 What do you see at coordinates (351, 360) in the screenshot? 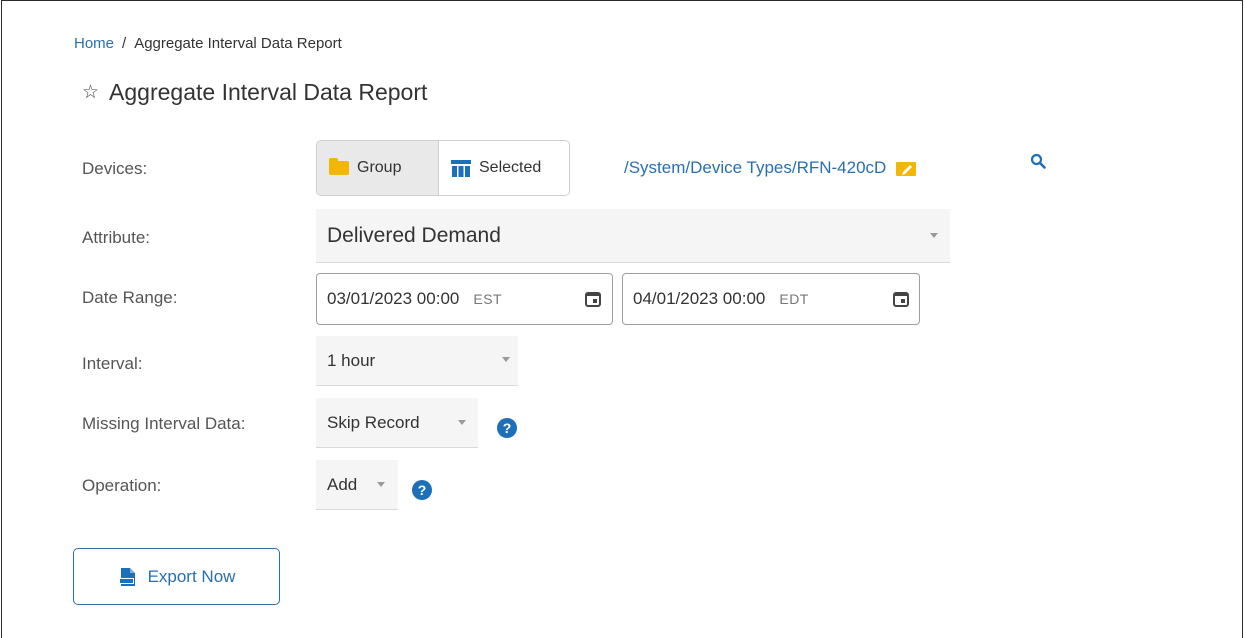
I see `interval-value: 1 hour` at bounding box center [351, 360].